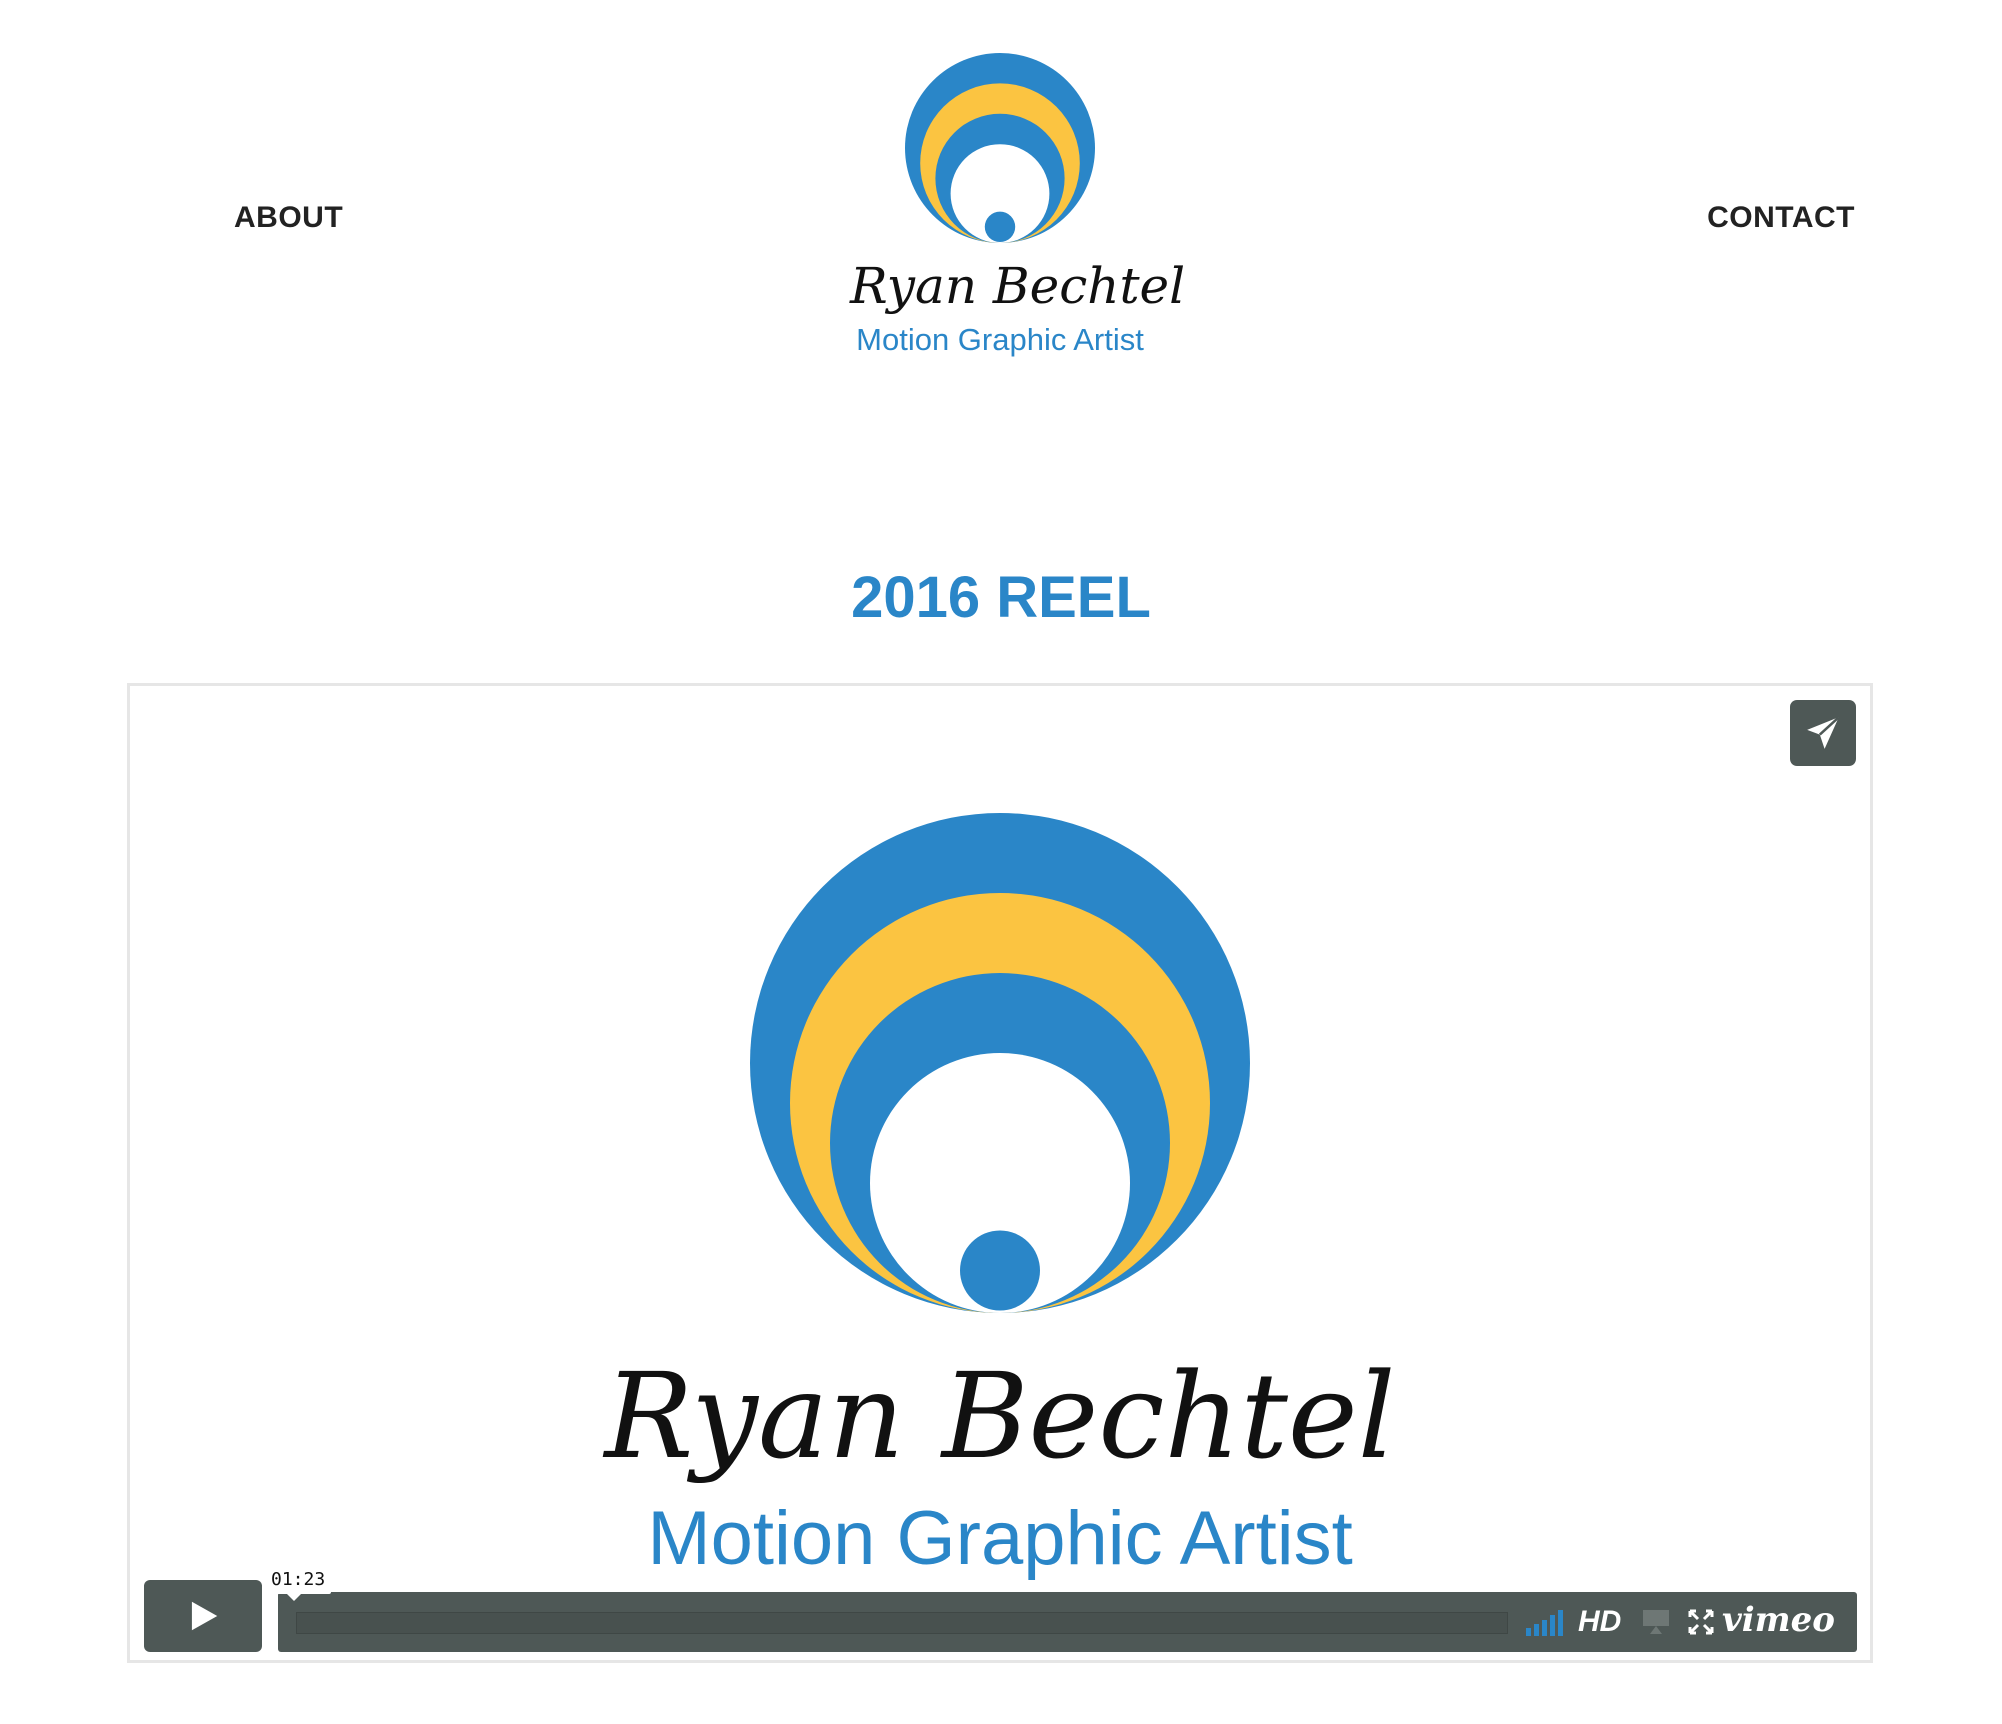 The image size is (2002, 1724). What do you see at coordinates (1701, 1622) in the screenshot?
I see `fullscreen-icon` at bounding box center [1701, 1622].